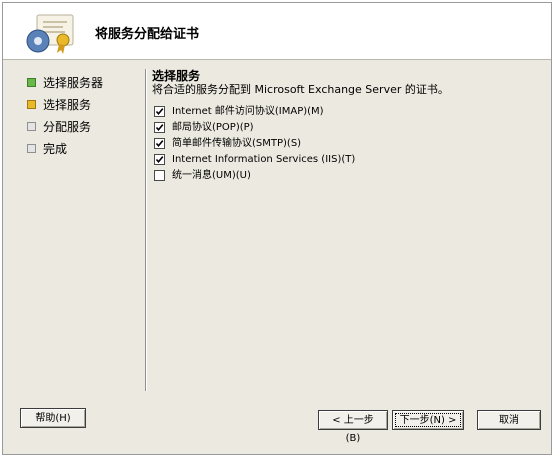 The image size is (558, 461). I want to click on option-label: 简单邮件传输协议(SMTP)(S), so click(237, 143).